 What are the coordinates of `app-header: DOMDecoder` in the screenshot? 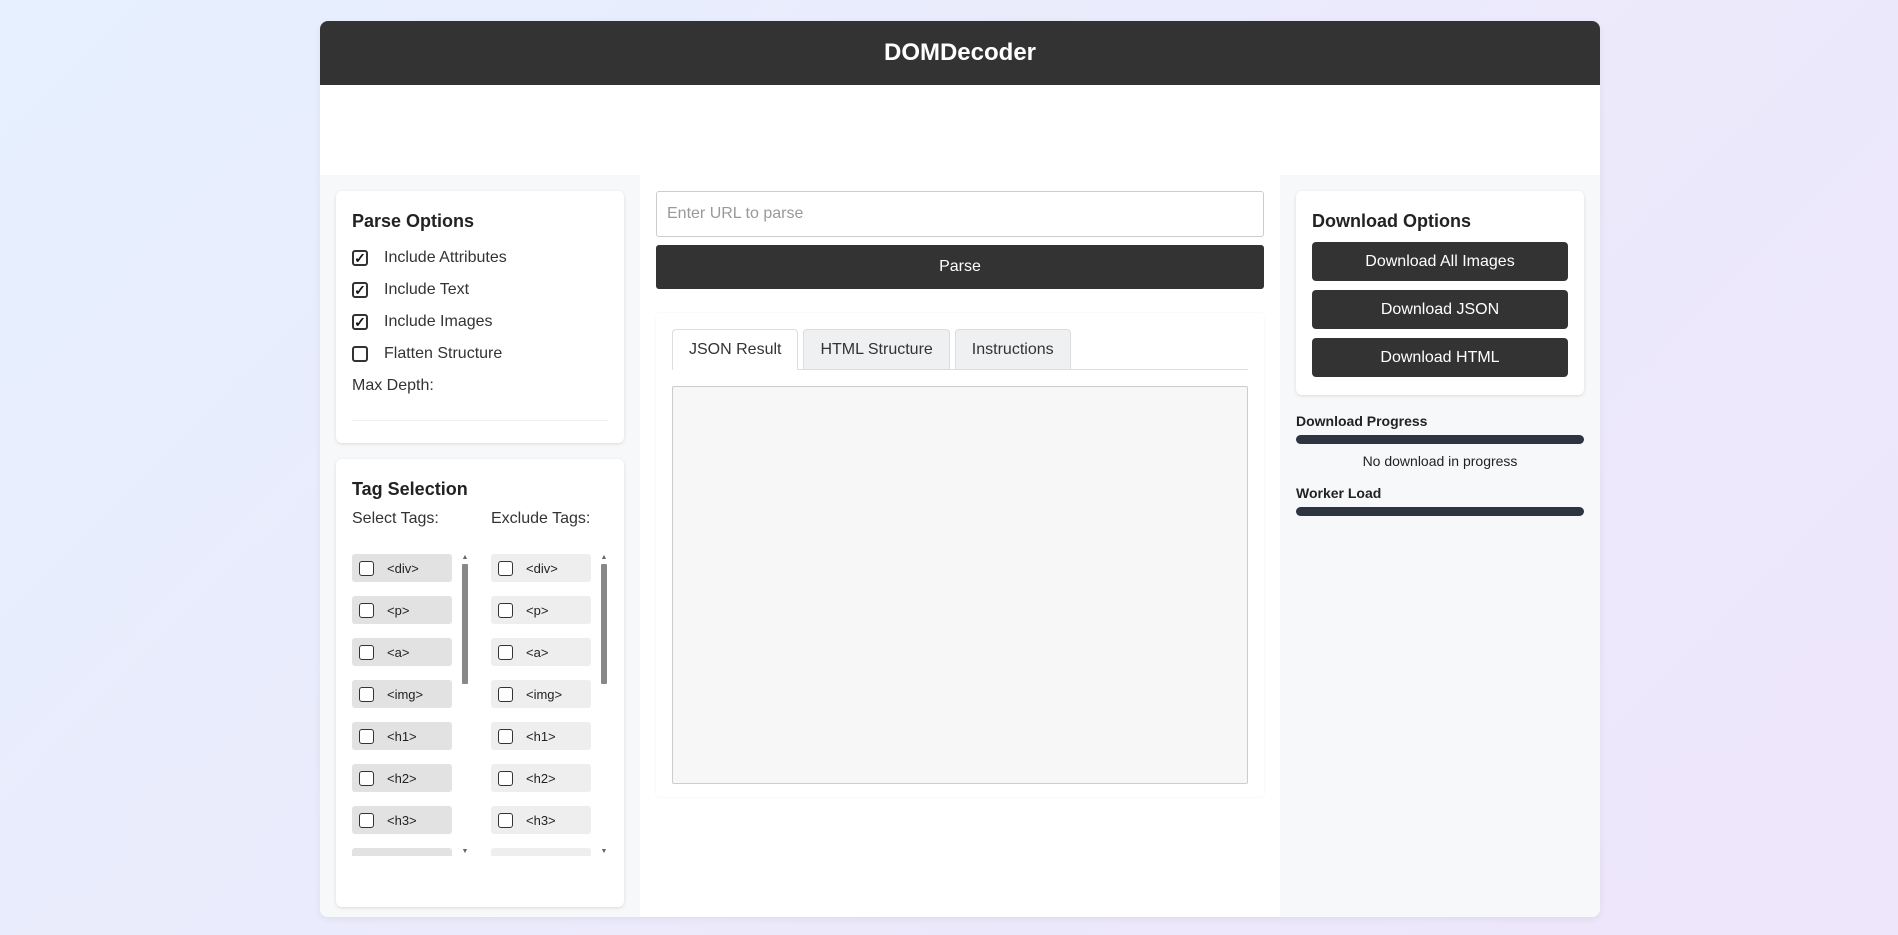 It's located at (960, 53).